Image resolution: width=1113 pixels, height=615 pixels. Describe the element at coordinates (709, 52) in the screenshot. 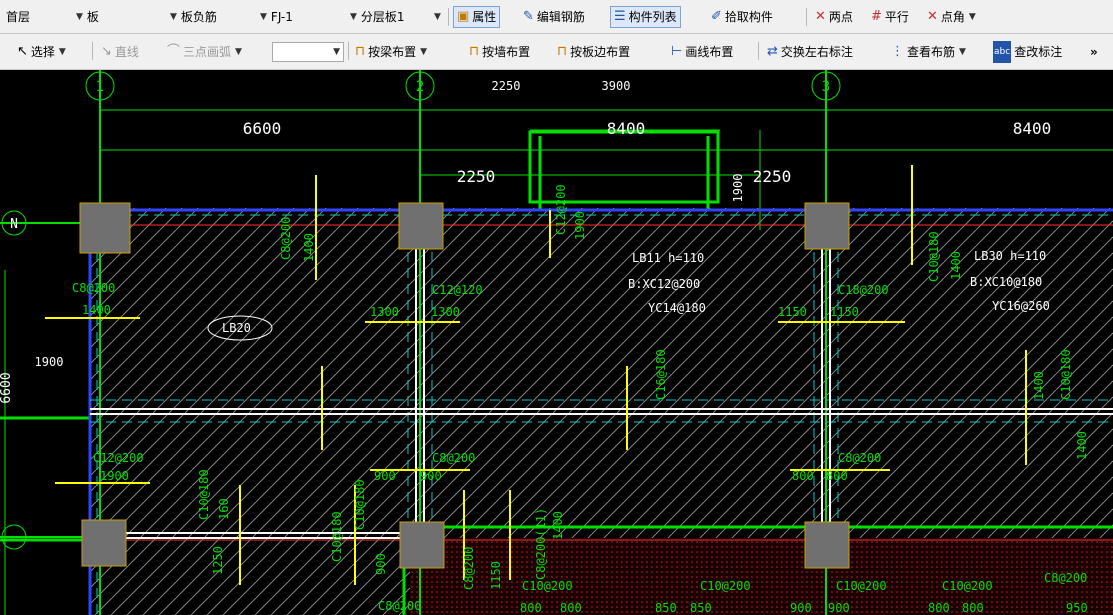

I see `draw-line-label: 画线布置` at that location.